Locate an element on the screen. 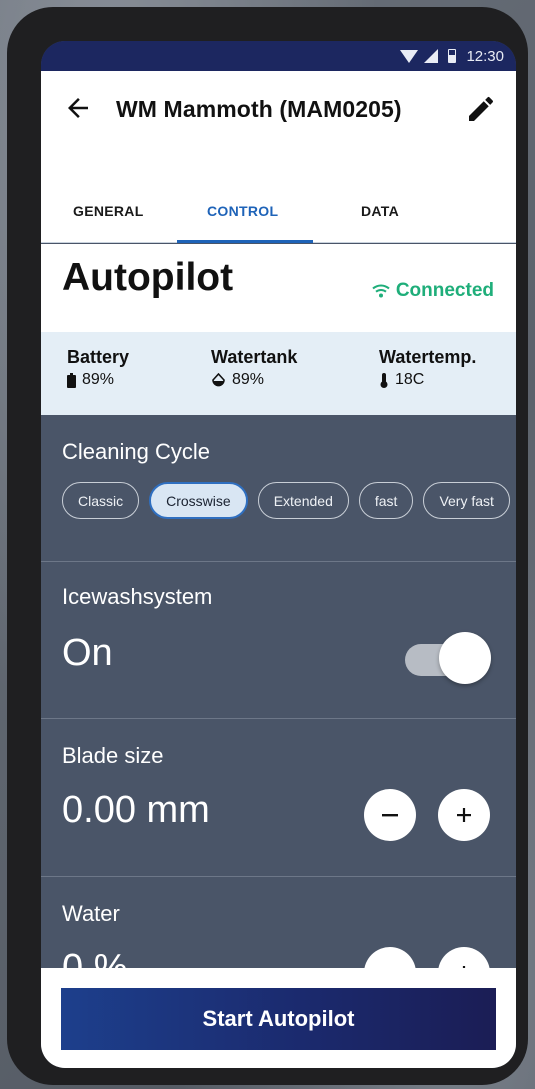 The height and width of the screenshot is (1089, 535). stats-bar: Battery 89% Watertank 89% Watertemp. 18C is located at coordinates (278, 373).